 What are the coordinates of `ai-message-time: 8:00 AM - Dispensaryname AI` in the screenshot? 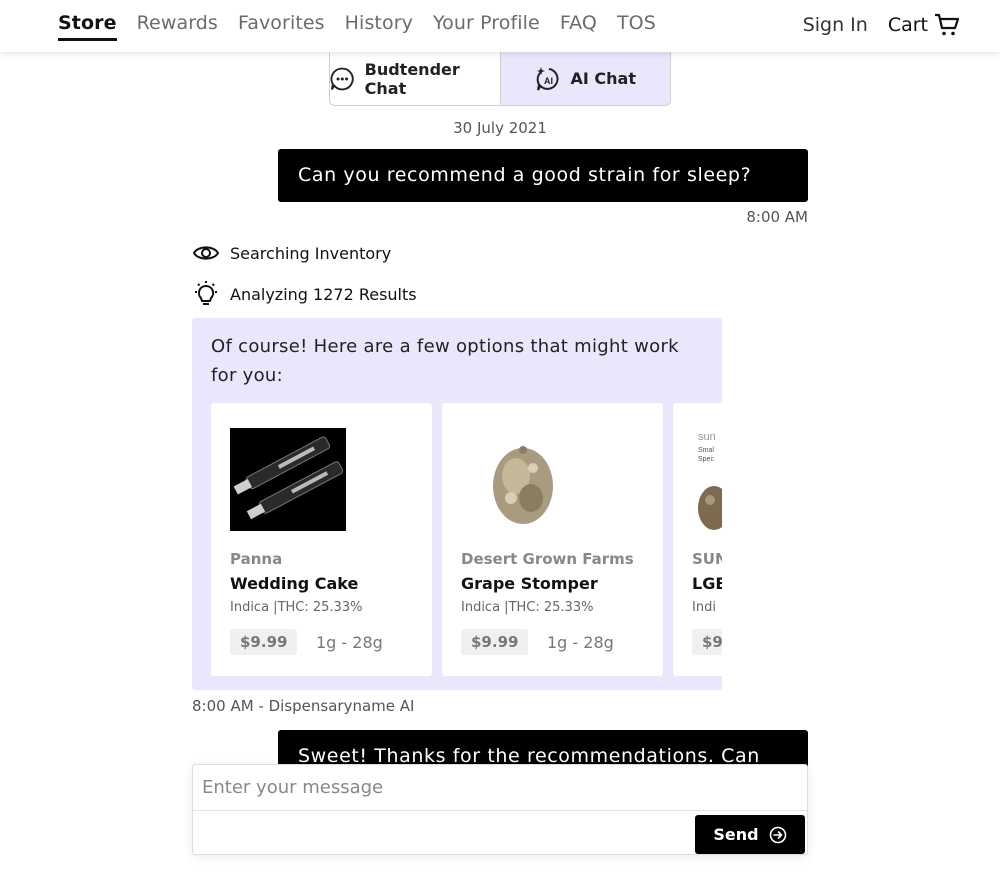 It's located at (303, 706).